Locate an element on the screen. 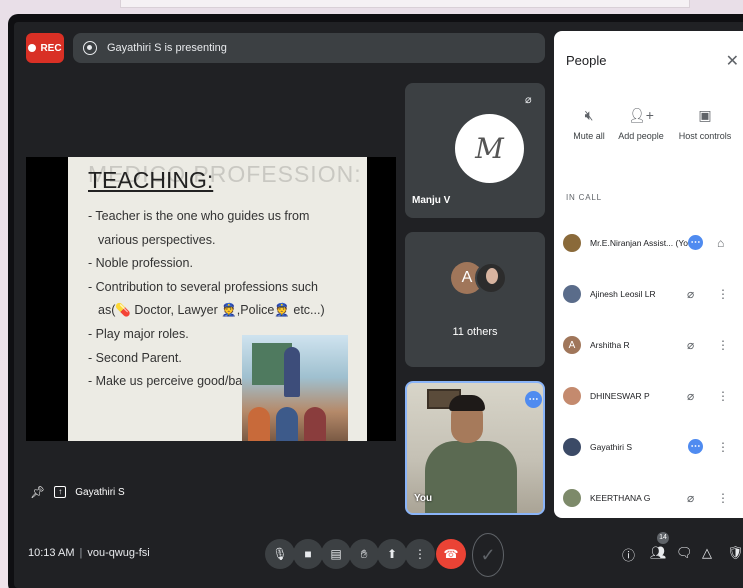 This screenshot has height=588, width=743. microphone-icon: 🎙︎ is located at coordinates (280, 554).